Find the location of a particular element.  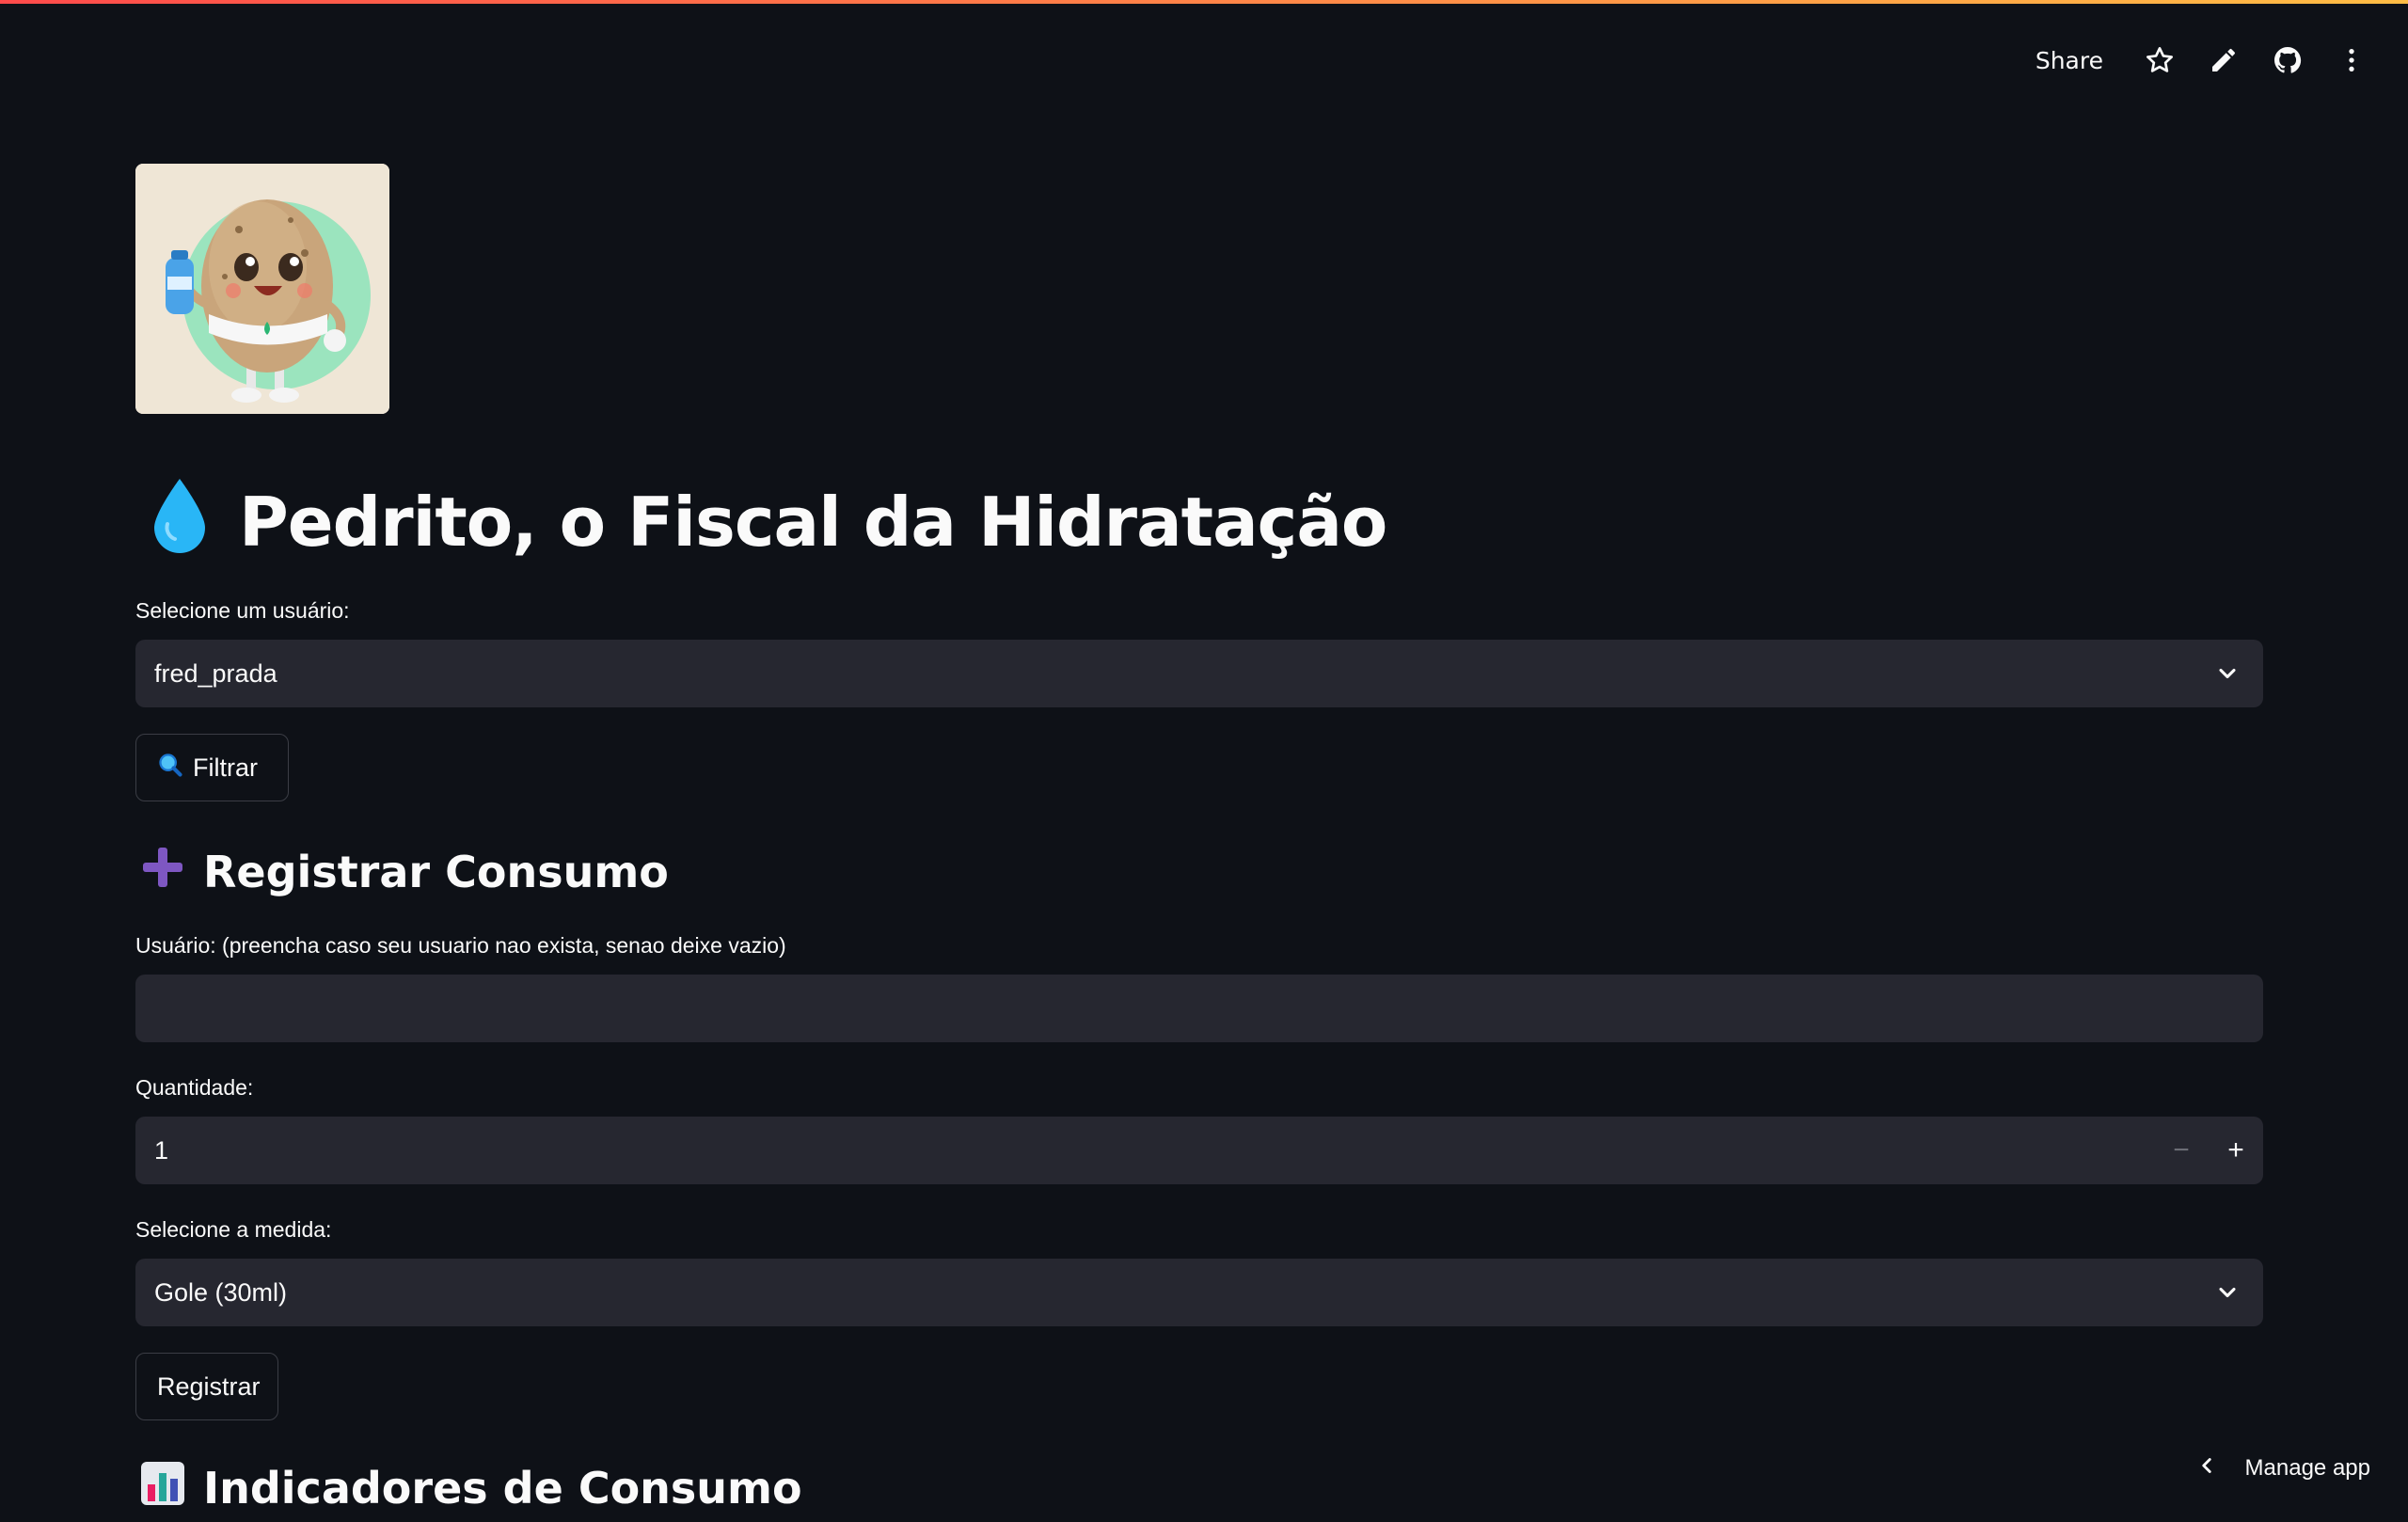

indicators-section-title: Indicadores de Consumo is located at coordinates (503, 1489).